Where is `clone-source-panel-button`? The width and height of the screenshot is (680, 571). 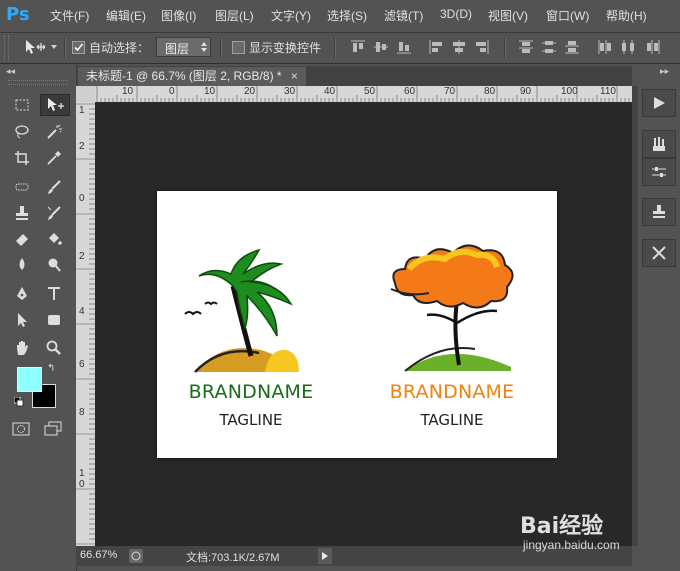
clone-source-panel-button is located at coordinates (659, 212).